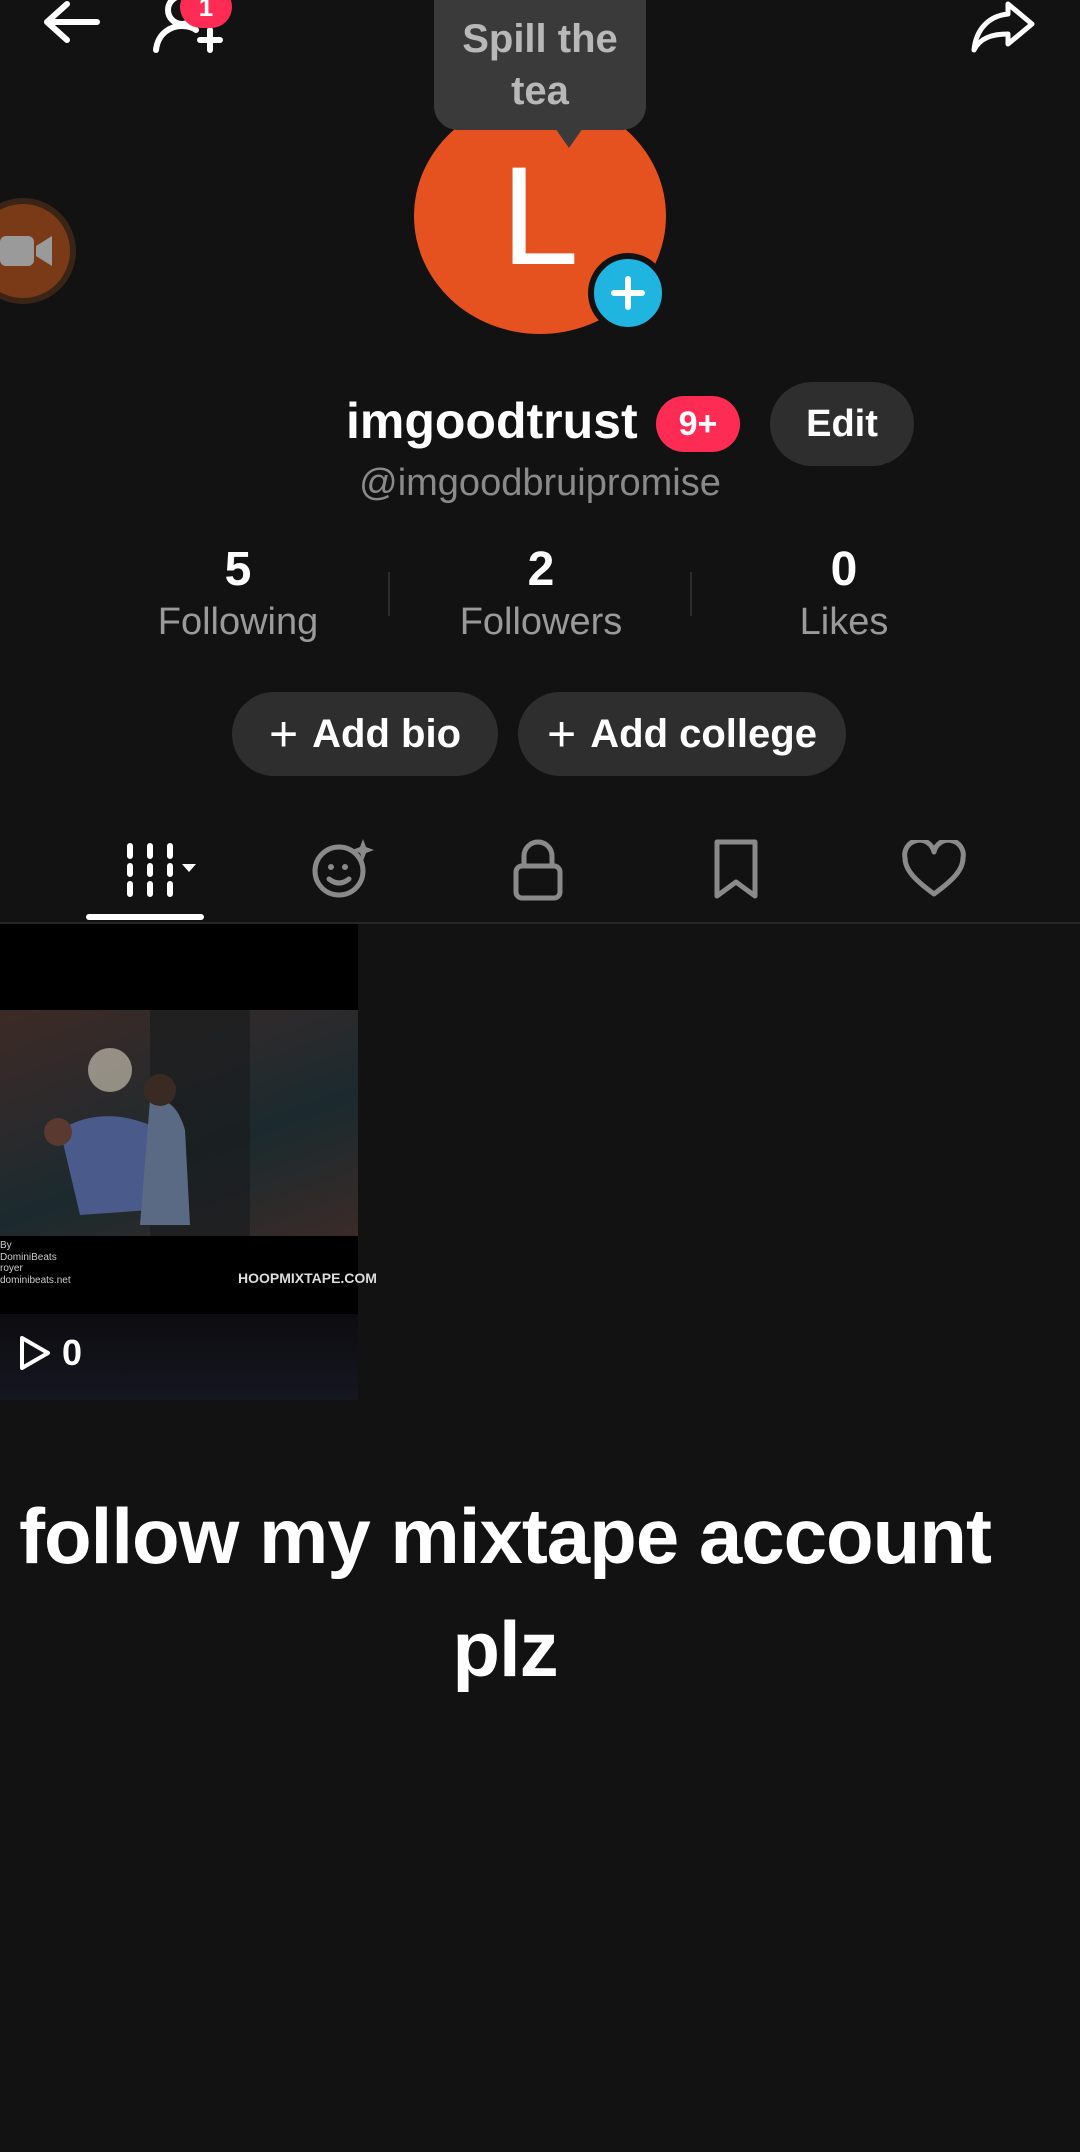  I want to click on face-sparkle-icon, so click(343, 868).